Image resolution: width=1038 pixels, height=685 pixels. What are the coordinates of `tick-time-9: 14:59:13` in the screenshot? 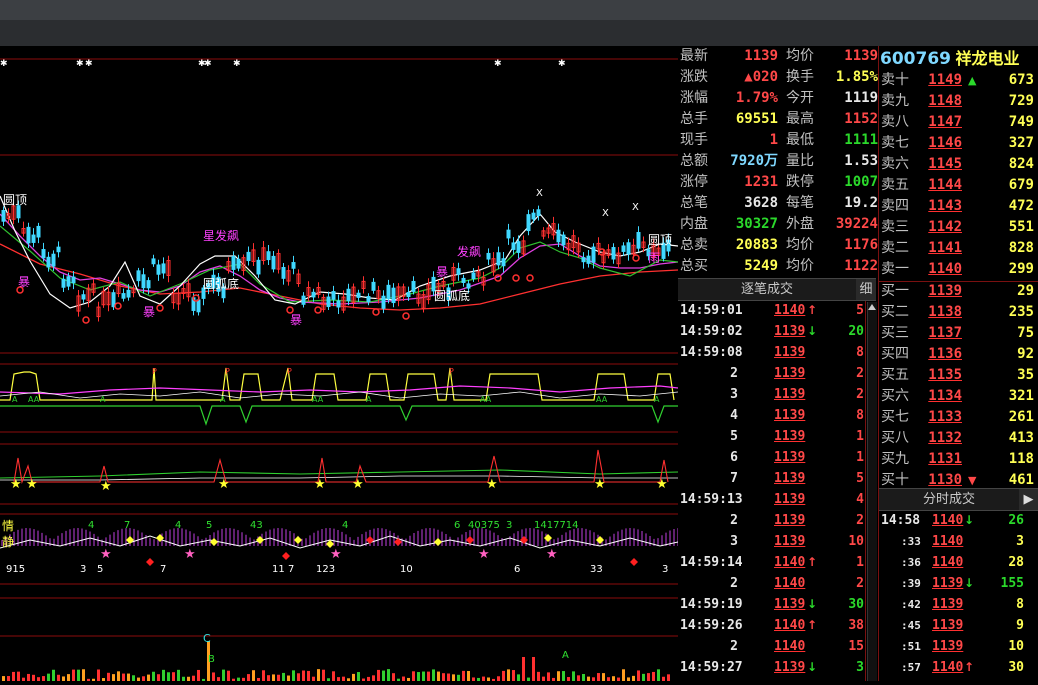 It's located at (711, 499).